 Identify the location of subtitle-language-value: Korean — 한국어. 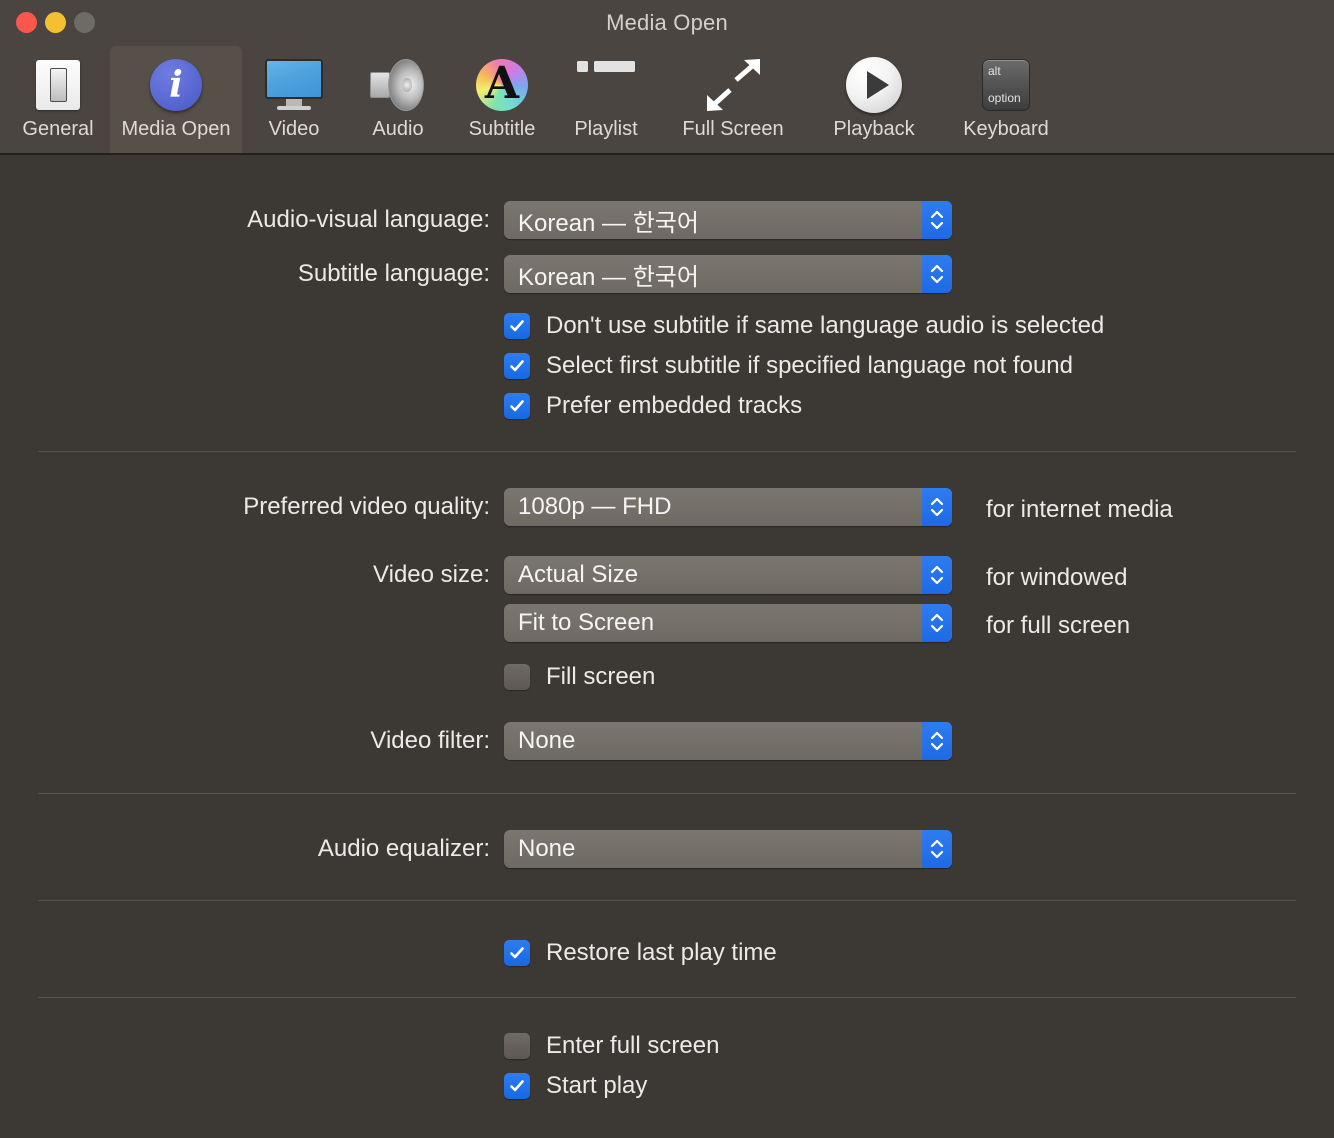
(608, 277).